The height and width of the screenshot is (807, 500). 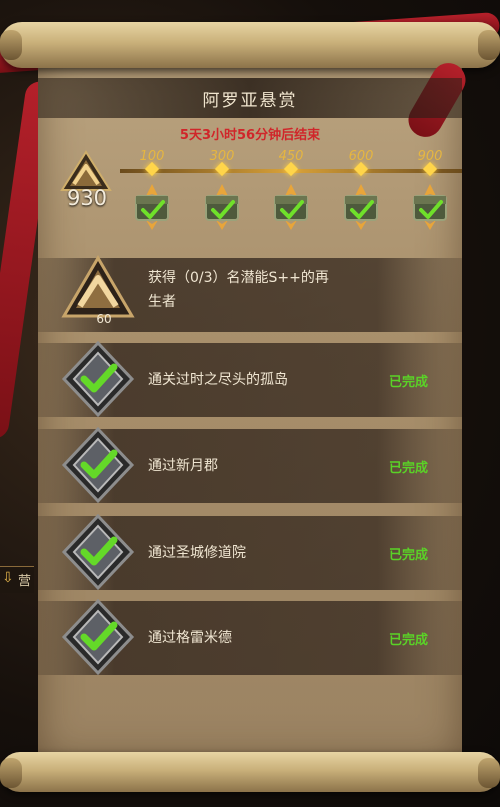 What do you see at coordinates (162, 302) in the screenshot?
I see `task-description-line2: 生者` at bounding box center [162, 302].